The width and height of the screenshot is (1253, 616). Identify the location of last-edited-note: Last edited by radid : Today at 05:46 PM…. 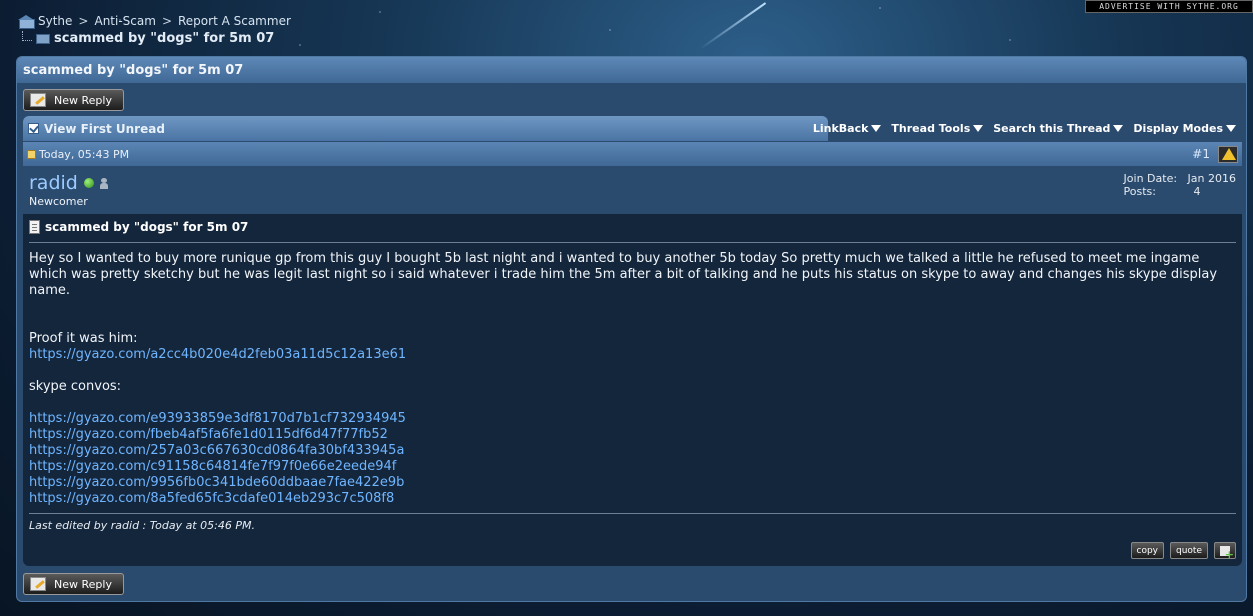
(632, 522).